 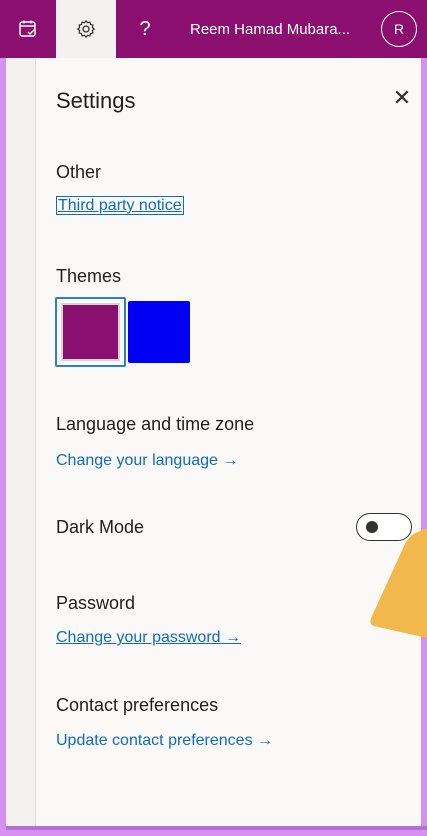 I want to click on close-icon: ✕, so click(x=402, y=97).